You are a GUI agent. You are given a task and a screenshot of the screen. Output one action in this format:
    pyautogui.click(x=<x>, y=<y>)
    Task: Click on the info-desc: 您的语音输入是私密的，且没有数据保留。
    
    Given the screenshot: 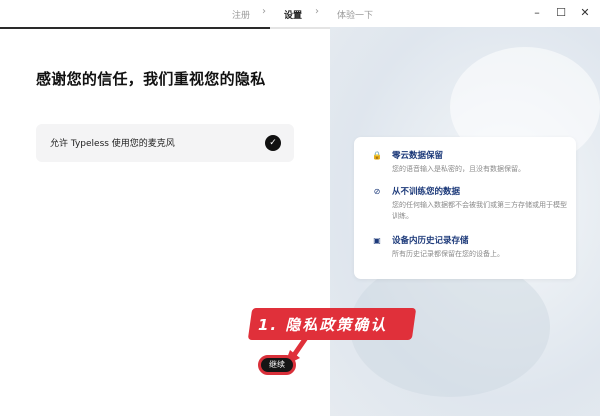 What is the action you would take?
    pyautogui.click(x=458, y=169)
    